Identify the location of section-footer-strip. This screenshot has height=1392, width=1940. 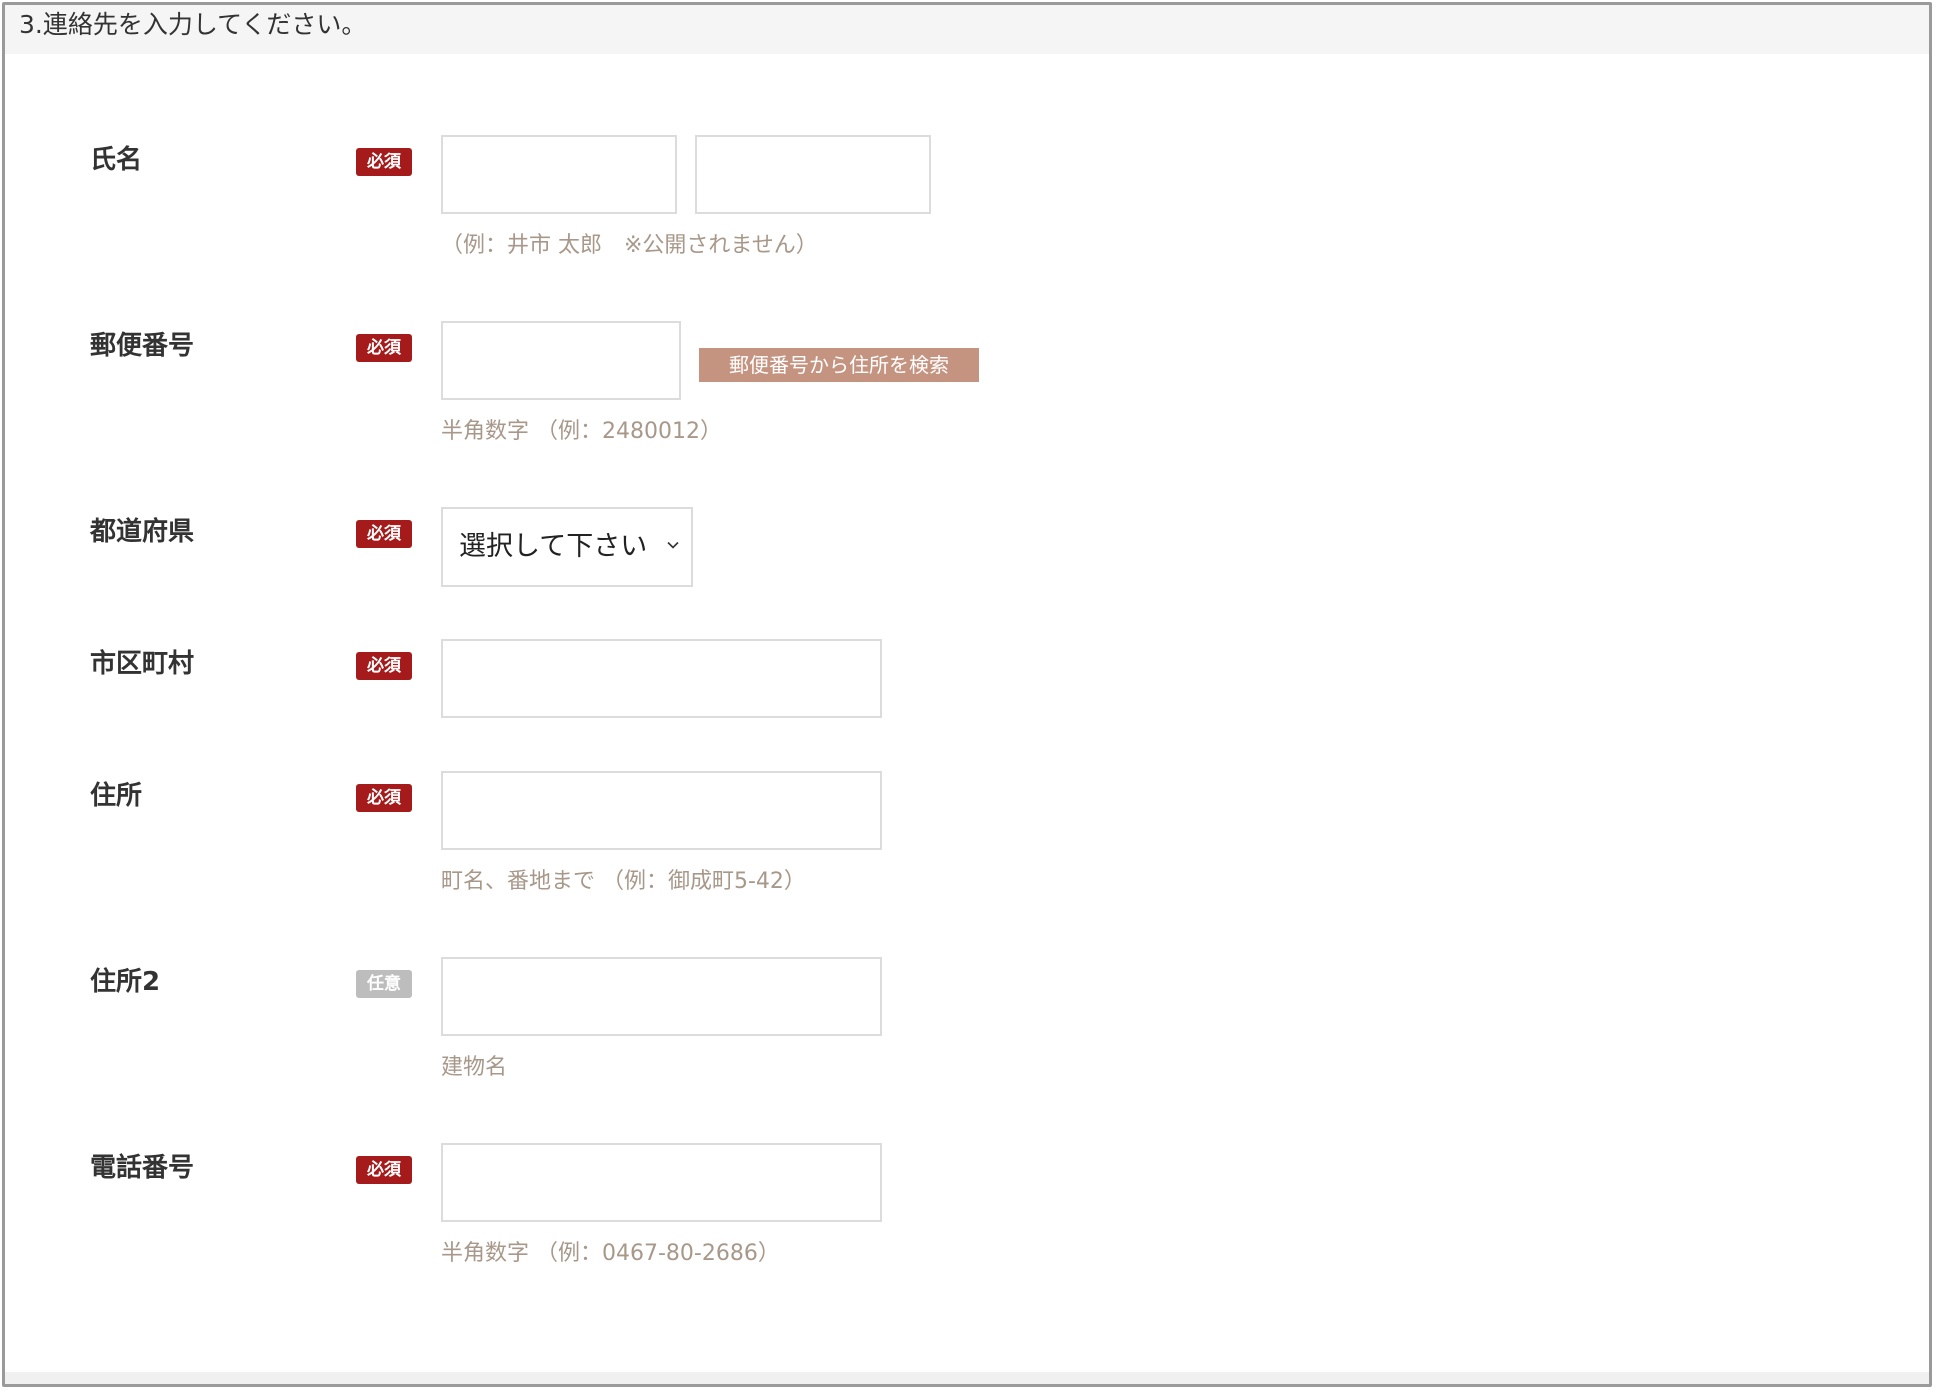
(967, 1378).